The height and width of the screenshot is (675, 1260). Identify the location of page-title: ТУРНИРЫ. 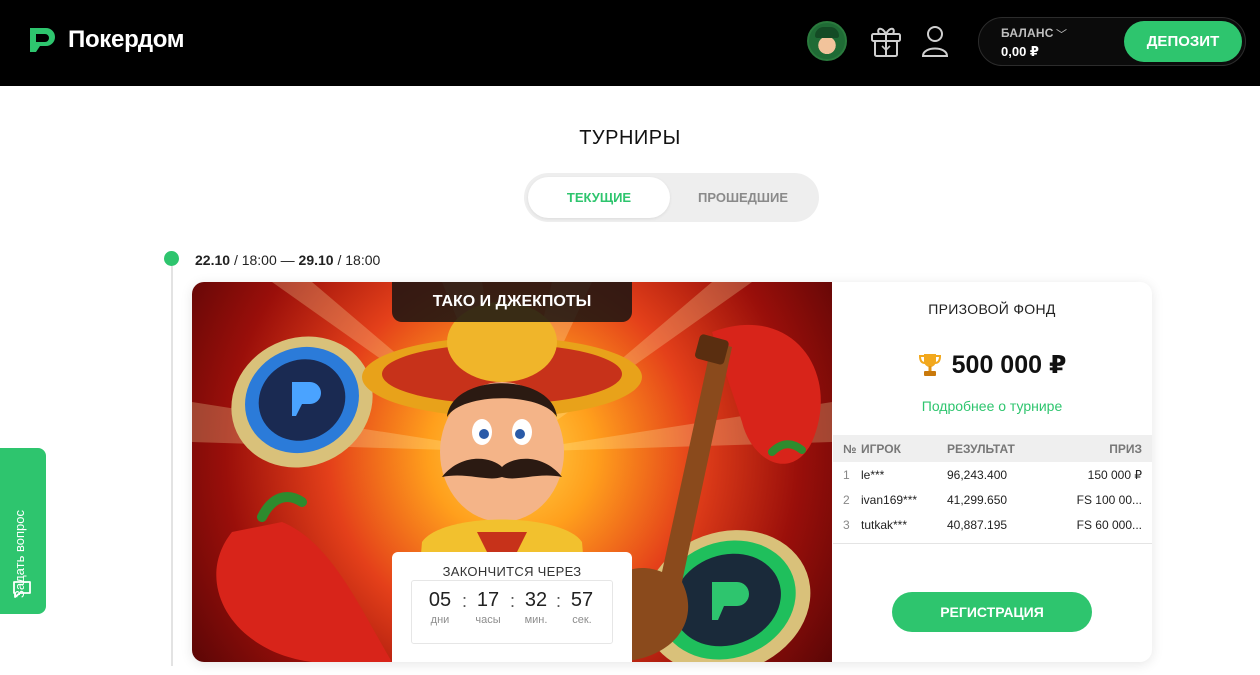
(630, 138).